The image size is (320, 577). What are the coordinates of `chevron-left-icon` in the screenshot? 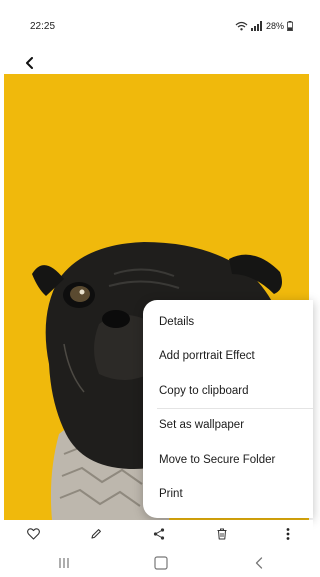 It's located at (29, 63).